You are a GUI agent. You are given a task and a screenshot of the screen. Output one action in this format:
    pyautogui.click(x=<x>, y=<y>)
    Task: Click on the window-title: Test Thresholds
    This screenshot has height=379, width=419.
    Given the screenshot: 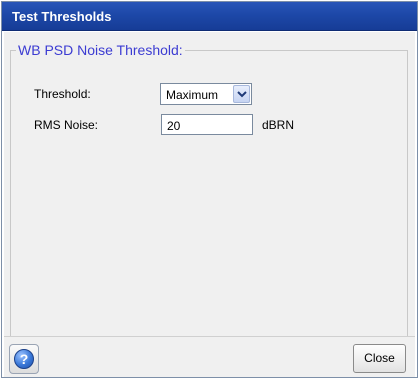 What is the action you would take?
    pyautogui.click(x=62, y=16)
    